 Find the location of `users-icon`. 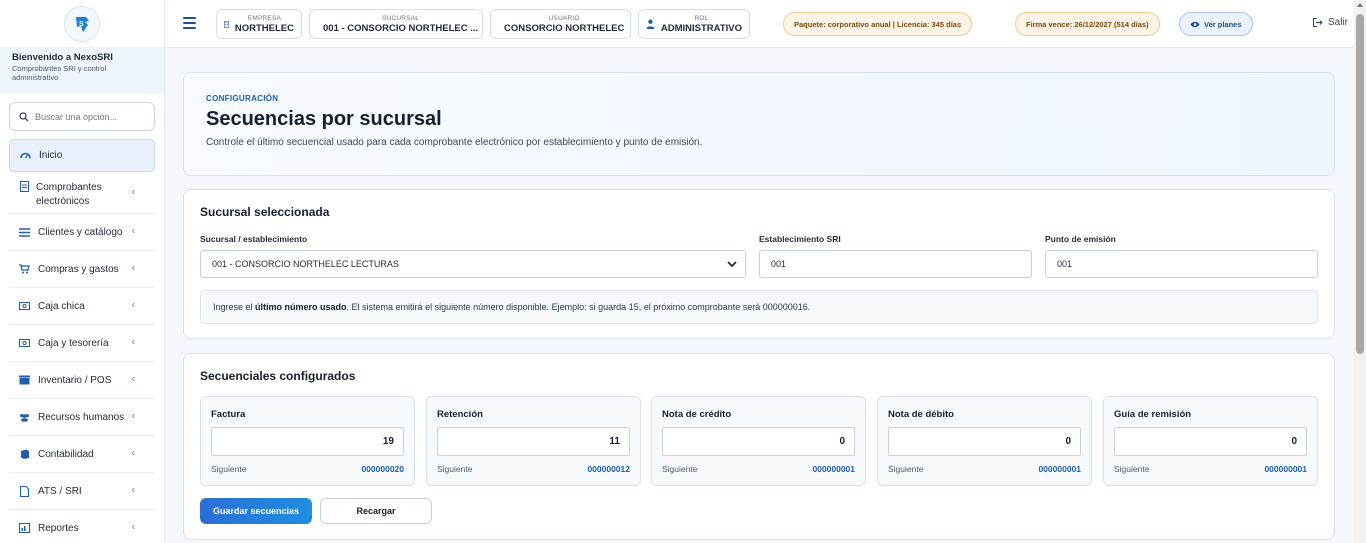

users-icon is located at coordinates (24, 417).